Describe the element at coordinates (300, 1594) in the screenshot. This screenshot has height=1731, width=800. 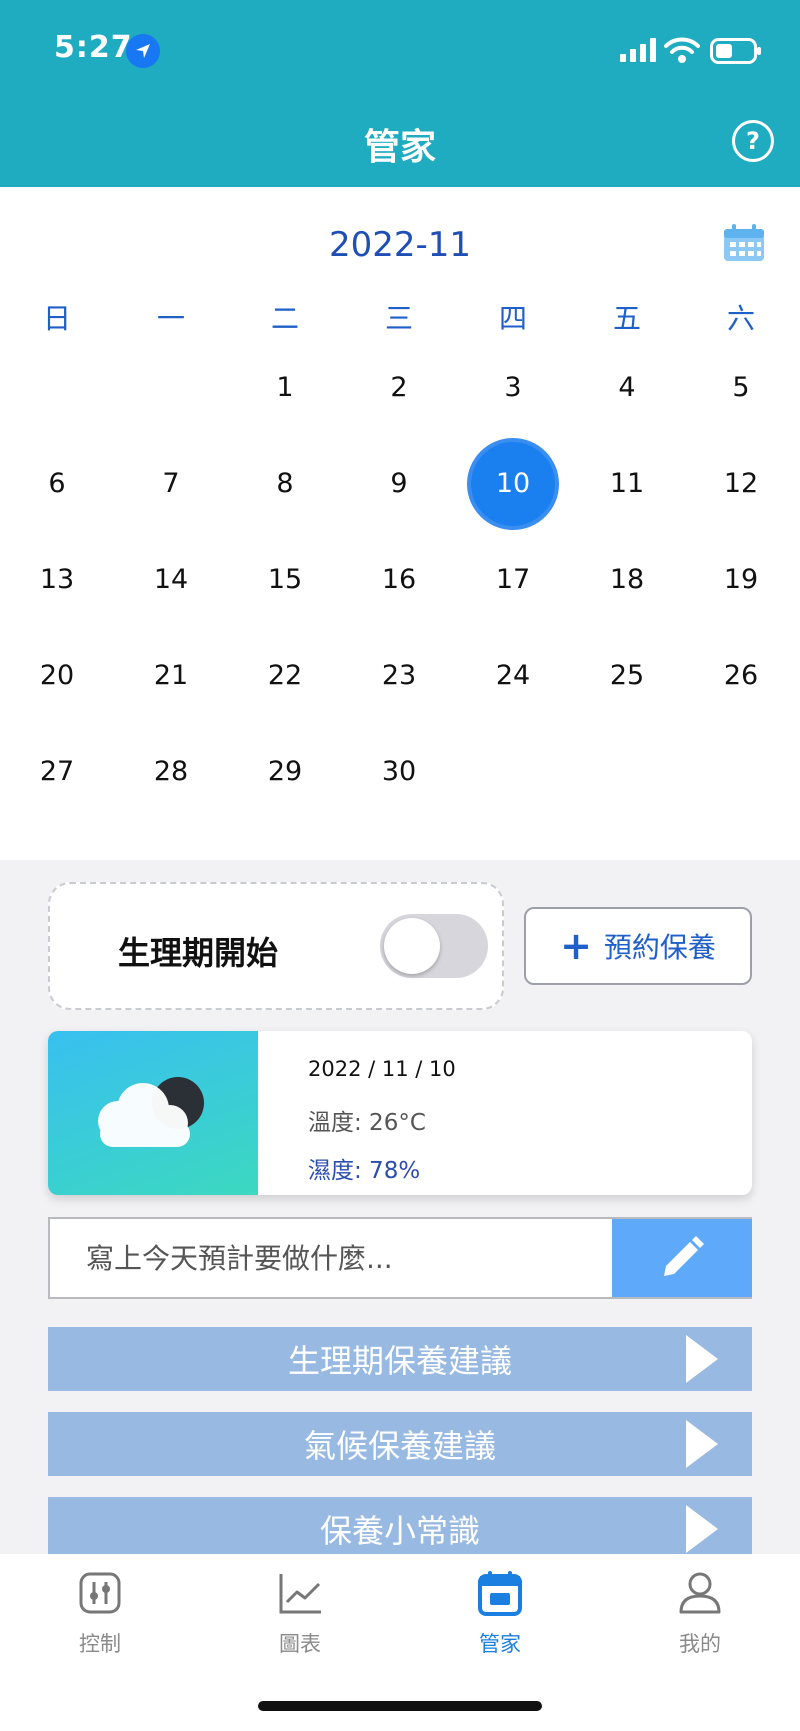
I see `line-chart-icon` at that location.